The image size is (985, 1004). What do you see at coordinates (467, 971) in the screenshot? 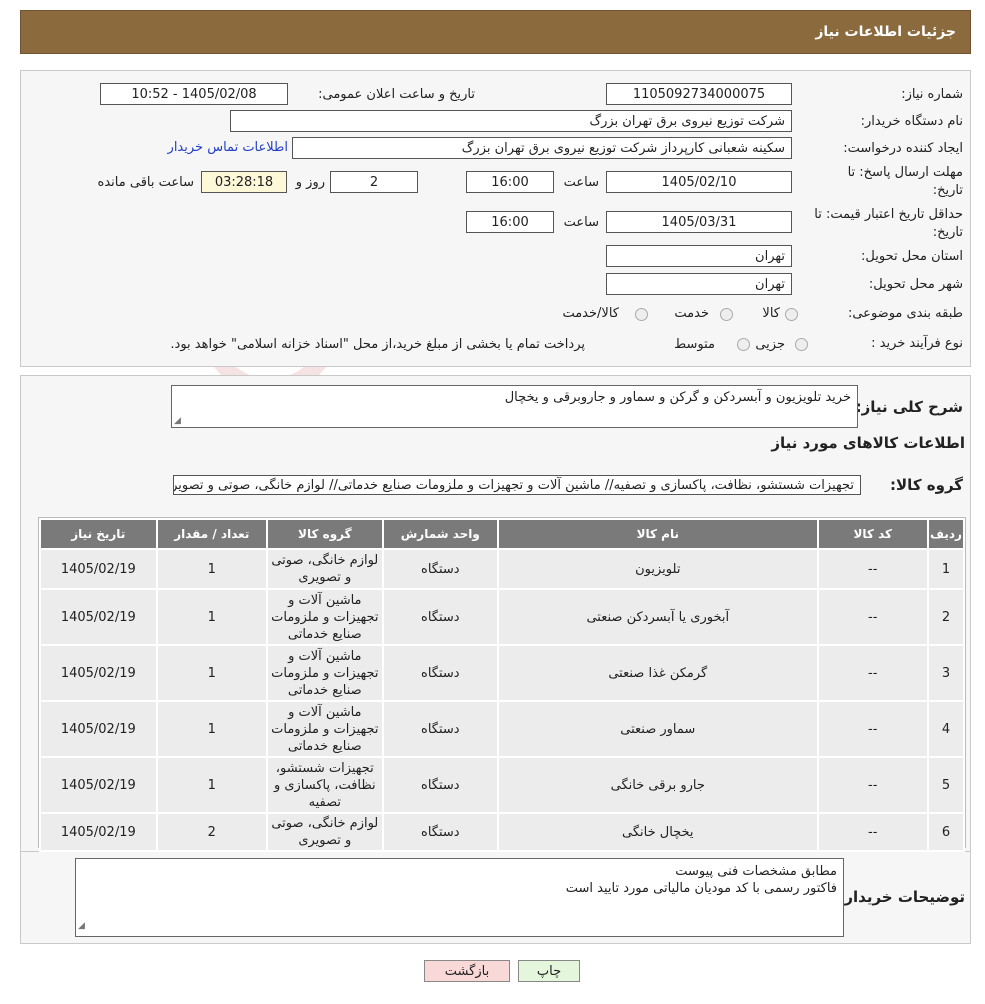
I see `back-button: بازگشت` at bounding box center [467, 971].